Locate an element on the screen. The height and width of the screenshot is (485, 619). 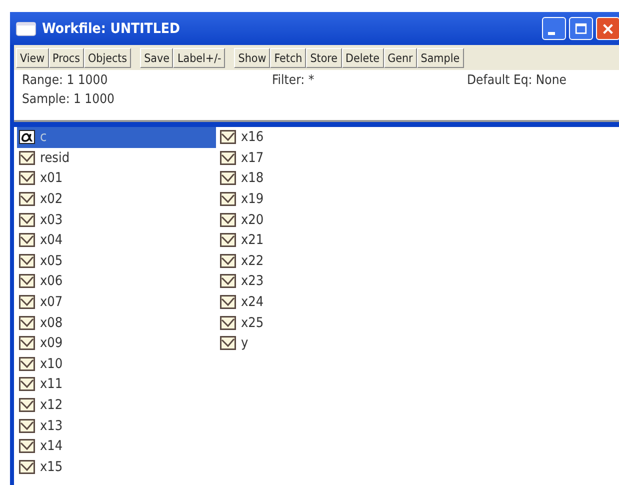
maximize-icon is located at coordinates (581, 29).